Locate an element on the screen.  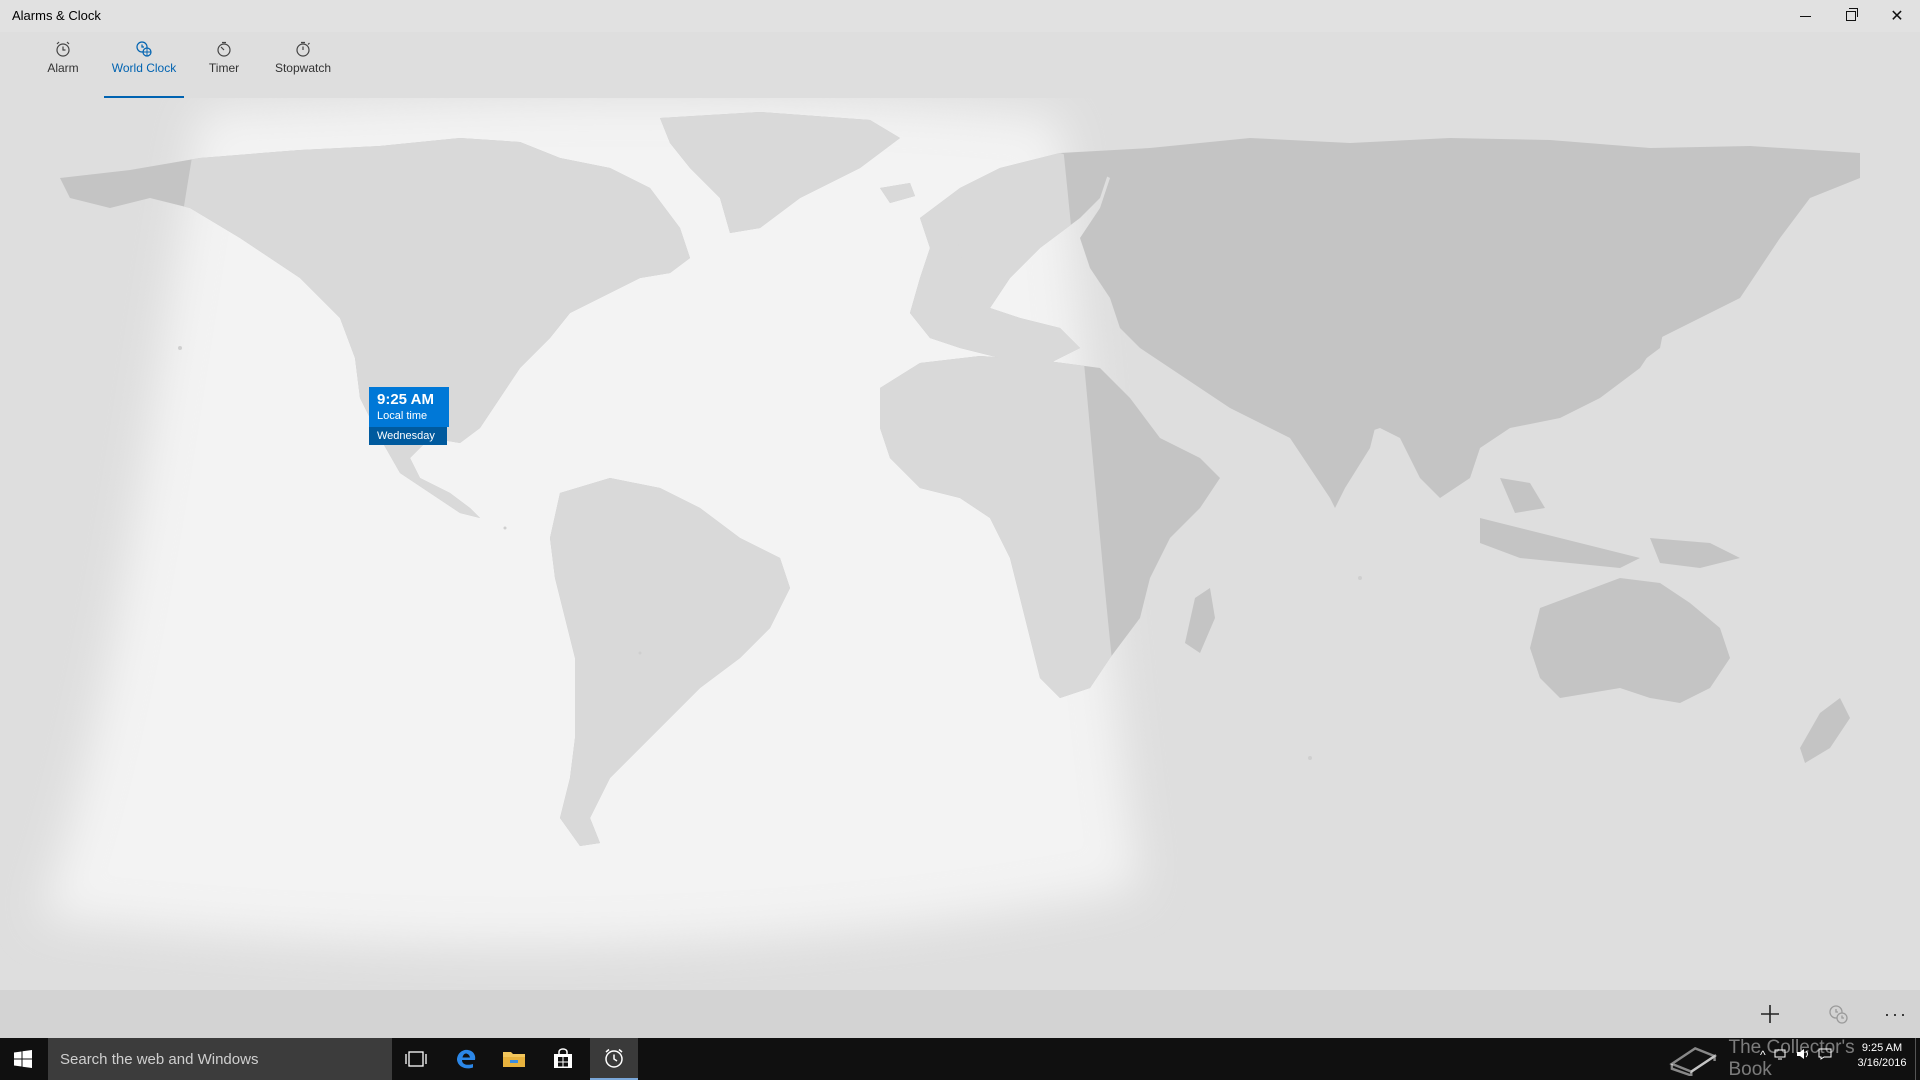
add-city-button is located at coordinates (1770, 1014).